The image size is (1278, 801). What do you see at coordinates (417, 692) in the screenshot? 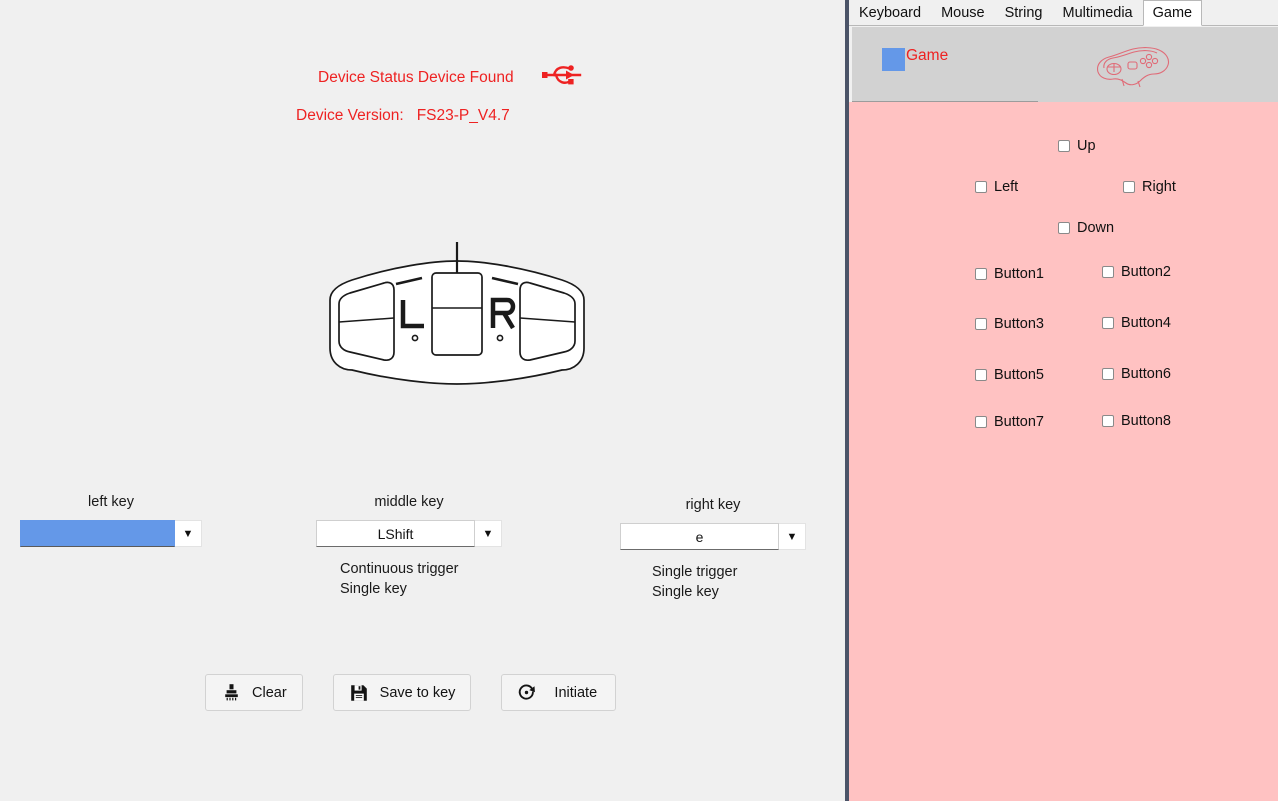
I see `save-to-key-button-label: Save to key` at bounding box center [417, 692].